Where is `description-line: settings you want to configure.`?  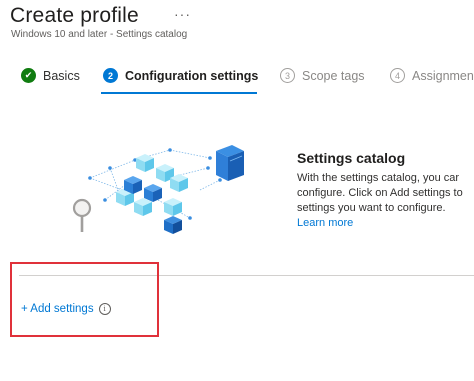
description-line: settings you want to configure. is located at coordinates (371, 208).